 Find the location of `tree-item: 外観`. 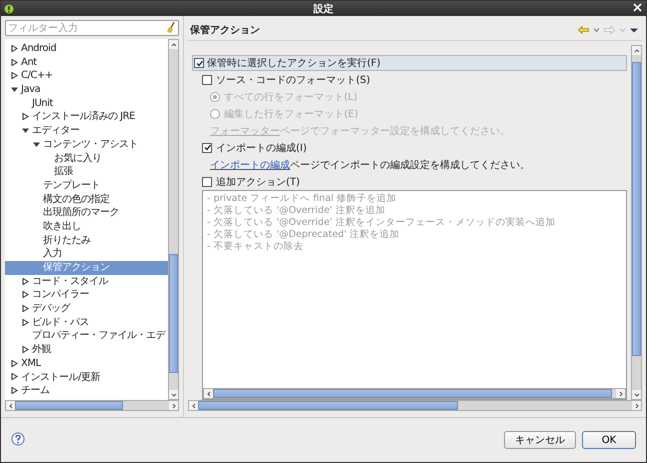

tree-item: 外観 is located at coordinates (86, 350).